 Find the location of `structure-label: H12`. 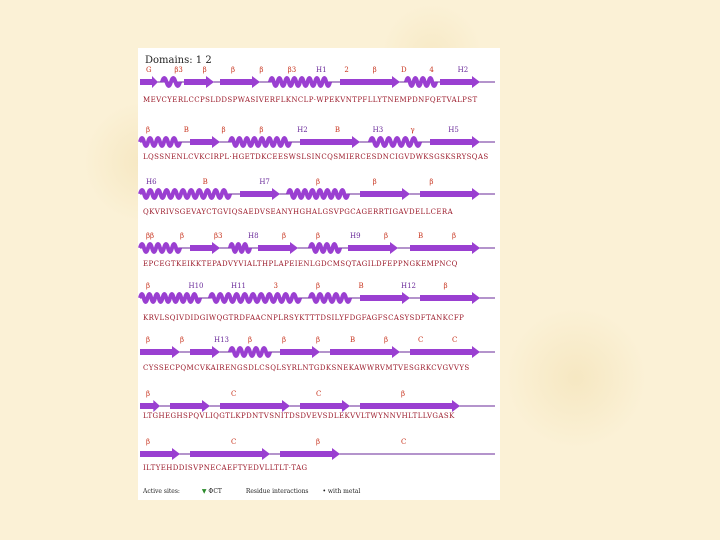

structure-label: H12 is located at coordinates (408, 286).